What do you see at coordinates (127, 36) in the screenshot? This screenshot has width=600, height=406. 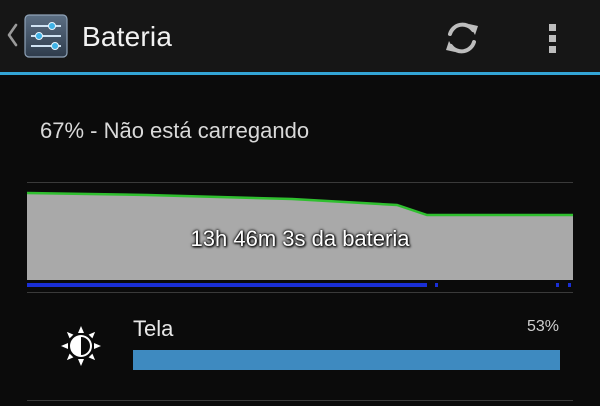 I see `page-title: Bateria` at bounding box center [127, 36].